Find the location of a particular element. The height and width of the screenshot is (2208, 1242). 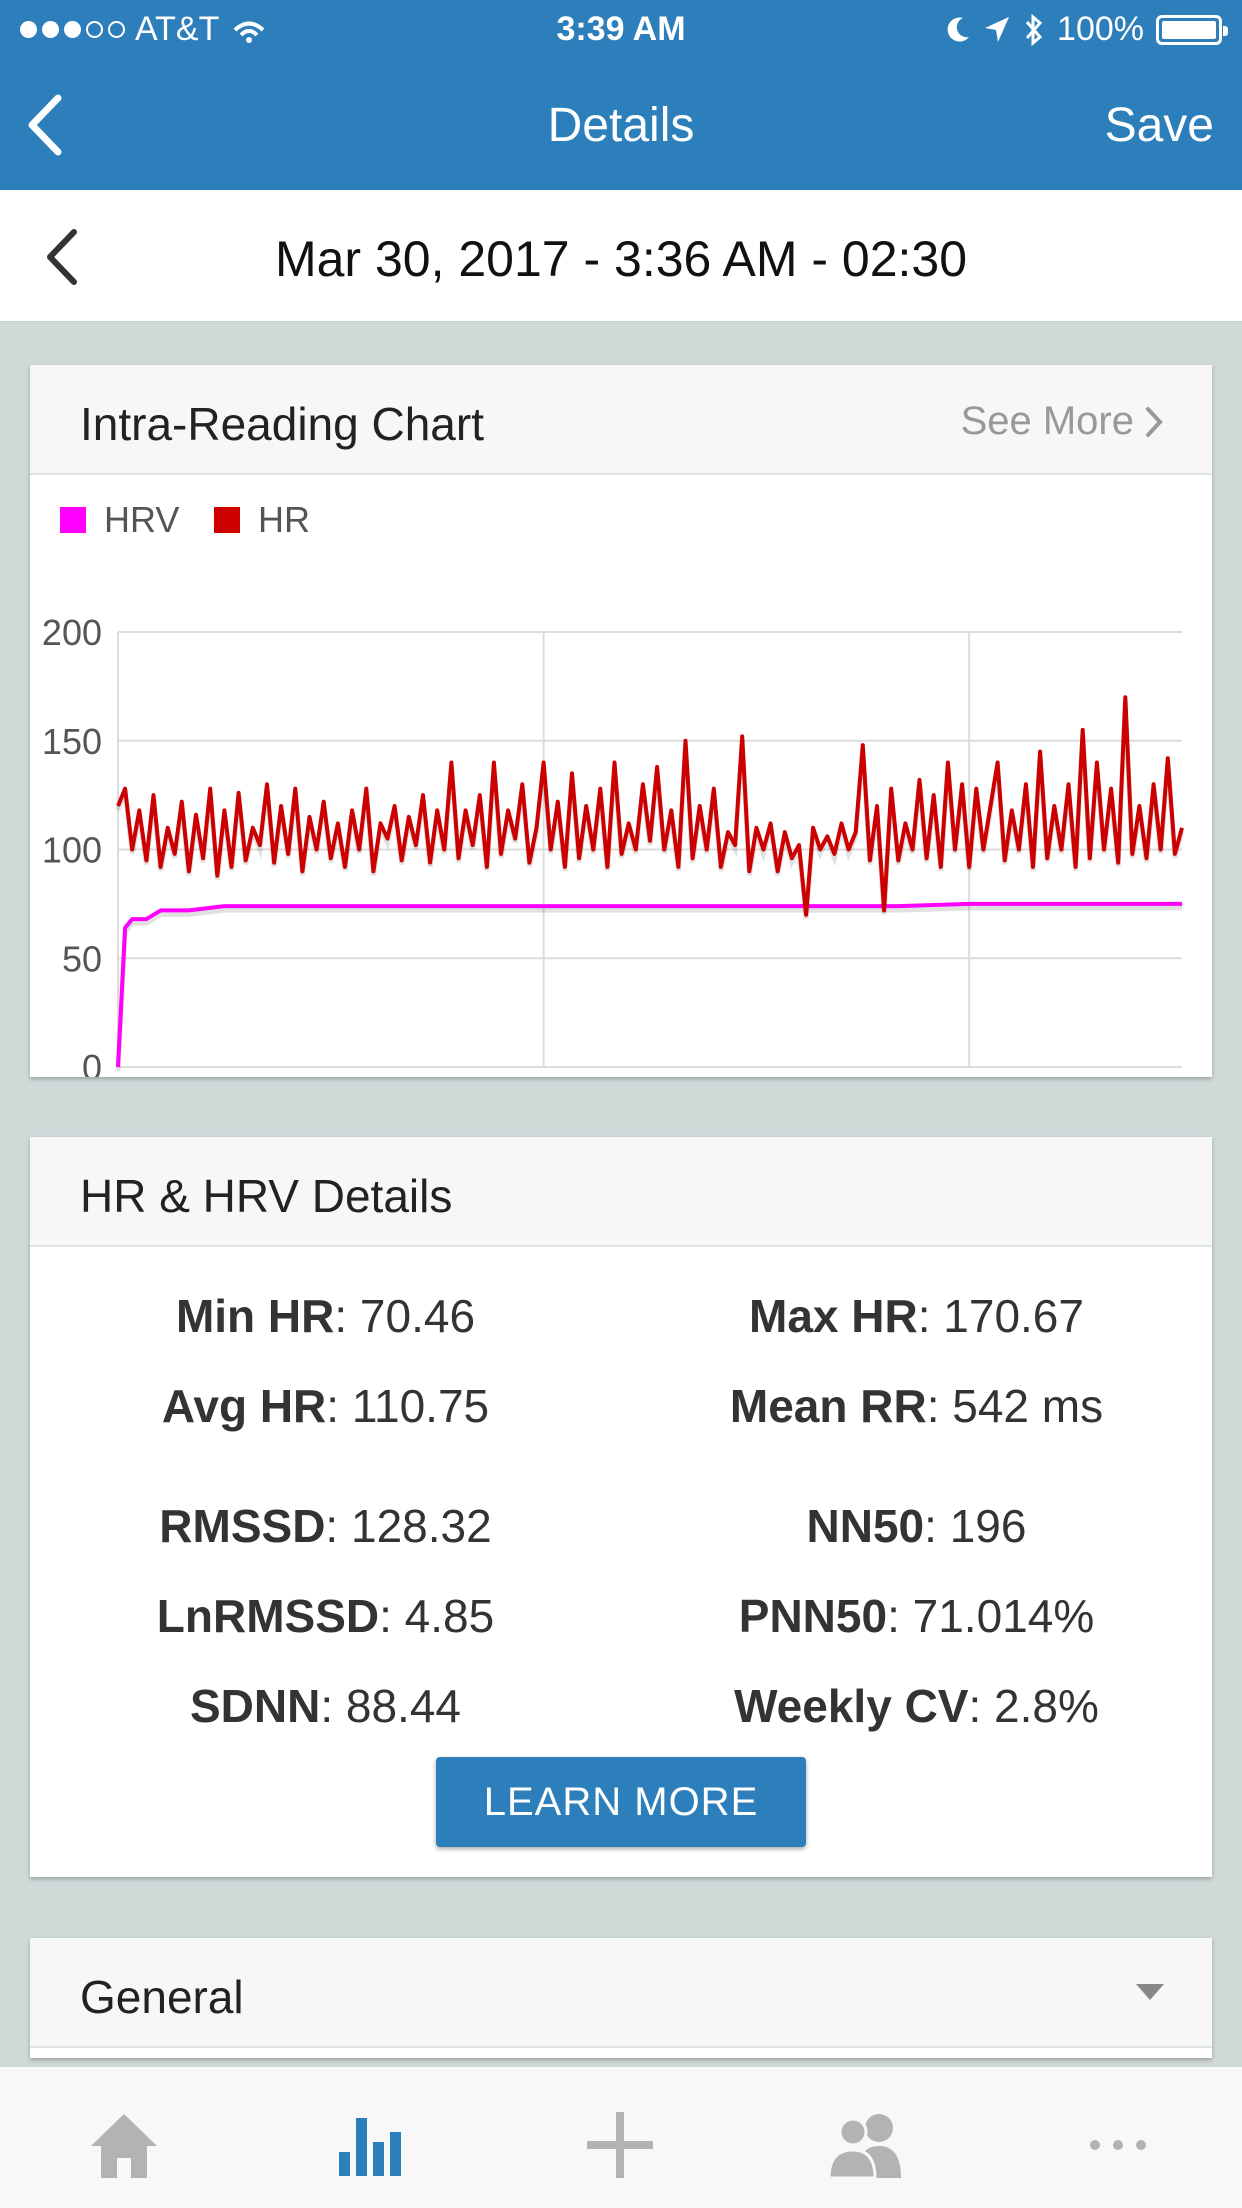

stat-value: : 542 ms is located at coordinates (1015, 1406).